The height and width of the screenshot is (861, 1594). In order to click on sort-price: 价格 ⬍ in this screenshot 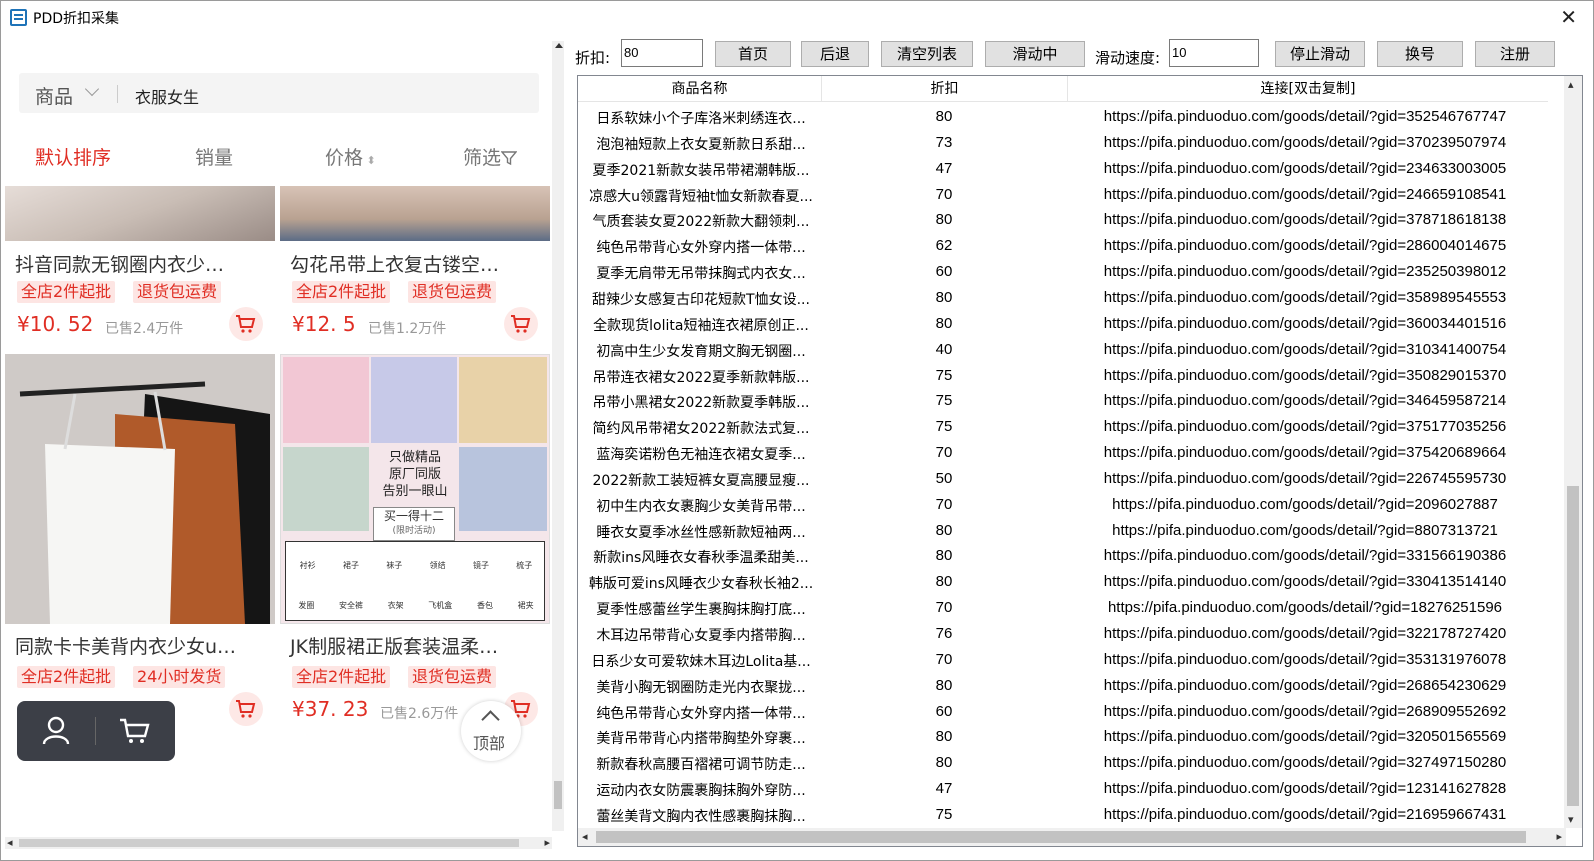, I will do `click(350, 156)`.